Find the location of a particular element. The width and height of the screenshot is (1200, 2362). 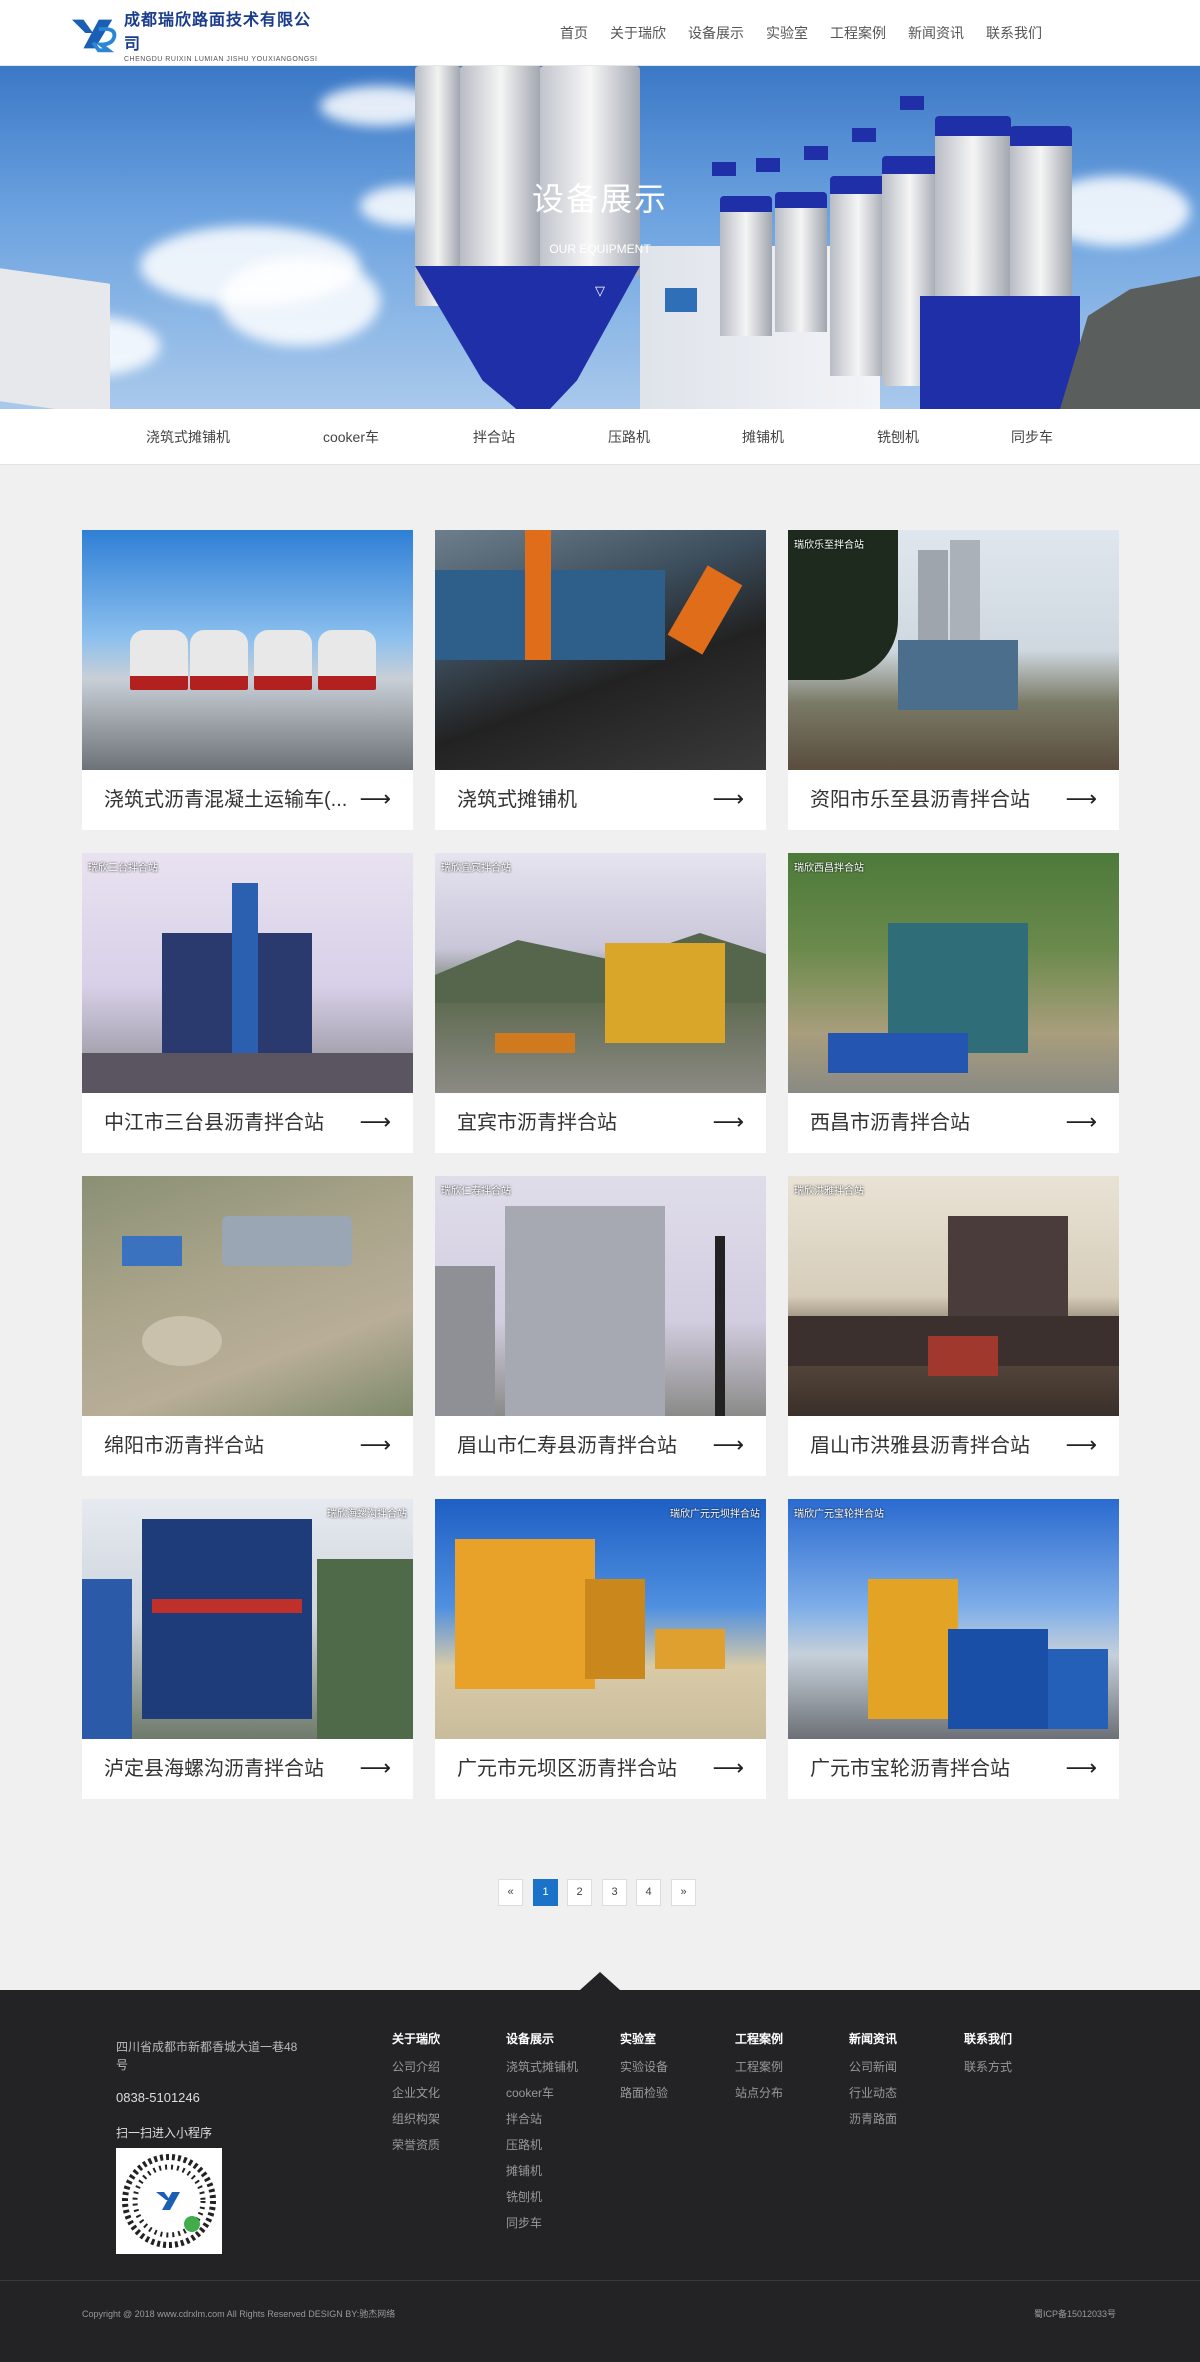

footer-link: 行业动态 is located at coordinates (873, 2092).